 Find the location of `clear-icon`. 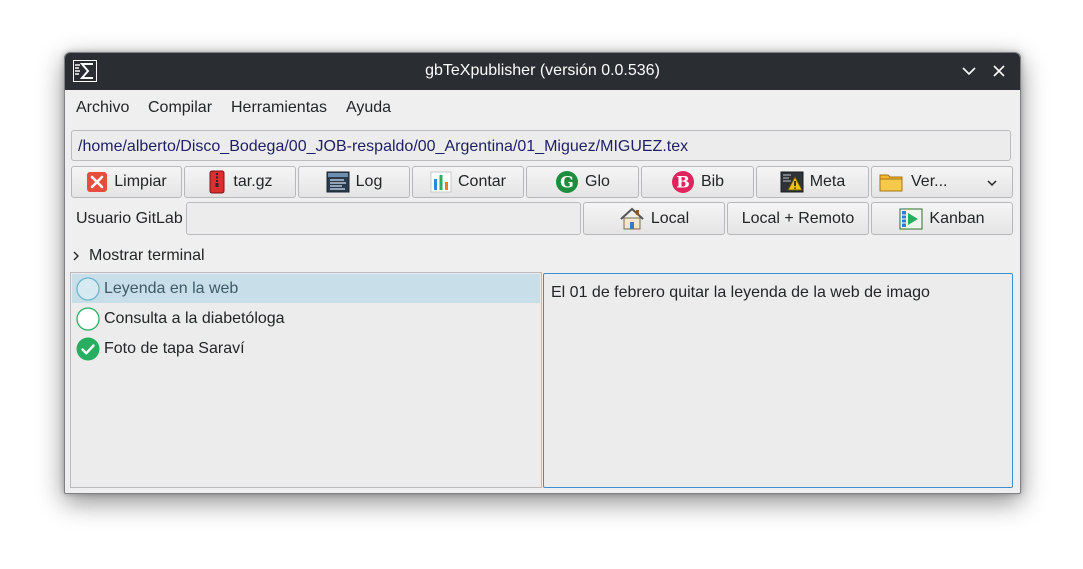

clear-icon is located at coordinates (97, 182).